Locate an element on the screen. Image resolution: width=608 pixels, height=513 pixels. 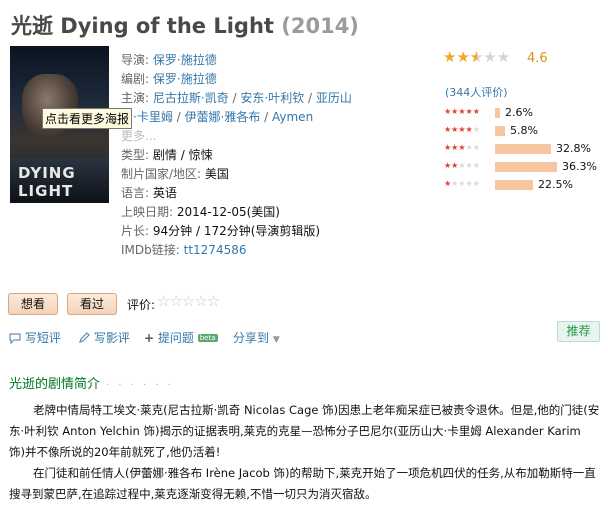
rating-bar-percent: 5.8% is located at coordinates (524, 130).